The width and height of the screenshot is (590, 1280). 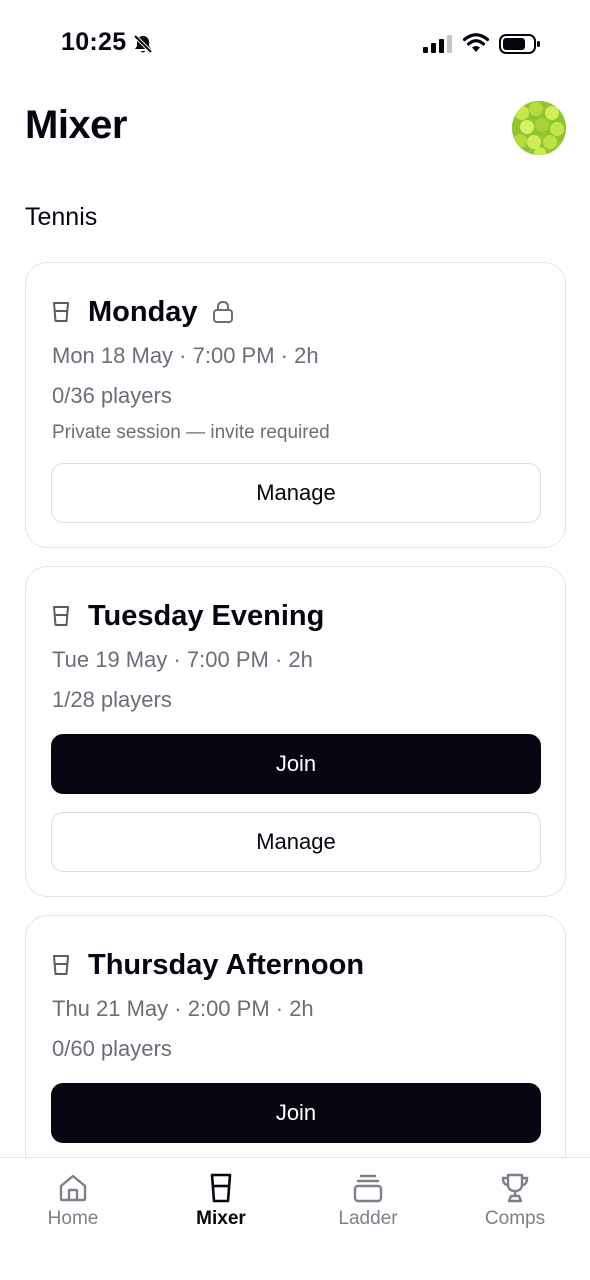 I want to click on session-private-note: Private session — invite required, so click(x=191, y=432).